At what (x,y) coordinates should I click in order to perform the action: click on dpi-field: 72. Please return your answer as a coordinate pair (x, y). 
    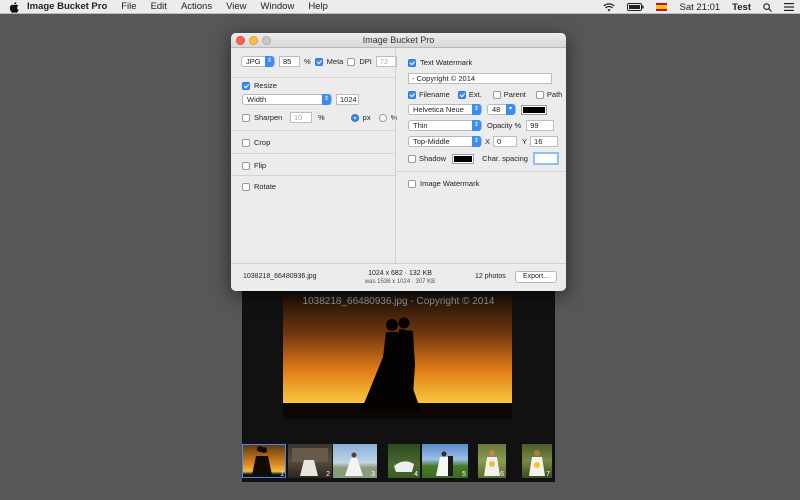
    Looking at the image, I should click on (386, 61).